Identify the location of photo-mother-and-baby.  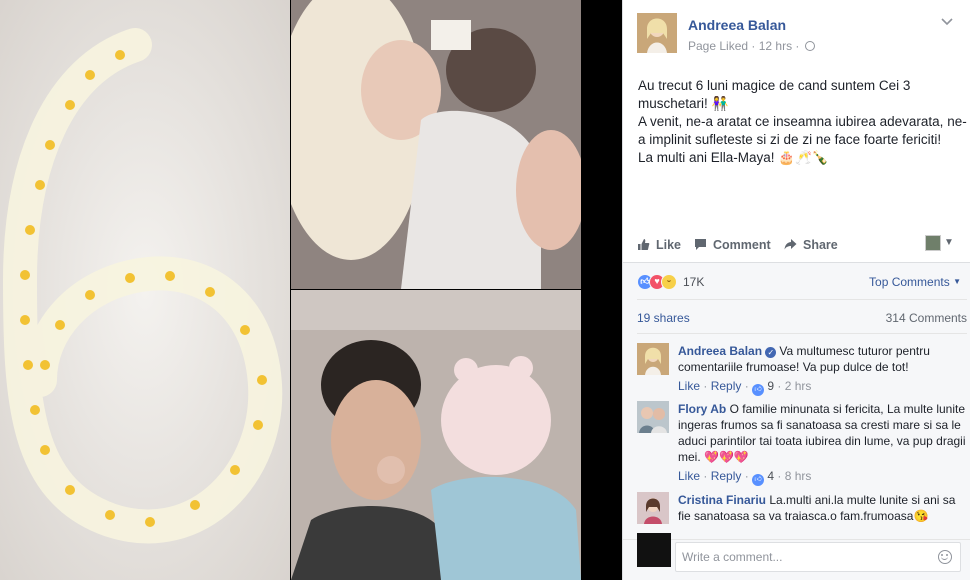
(436, 144).